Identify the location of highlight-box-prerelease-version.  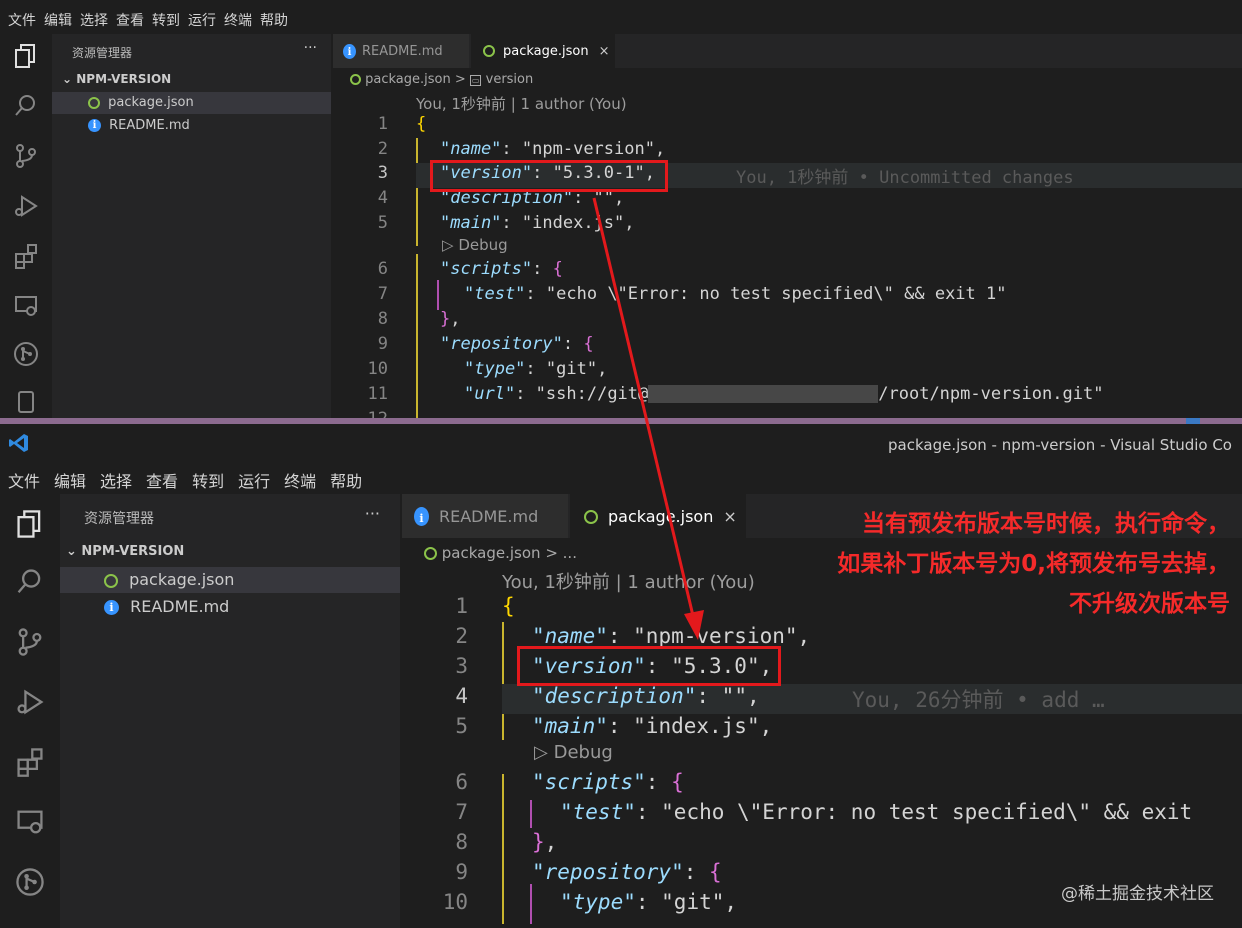
(549, 176).